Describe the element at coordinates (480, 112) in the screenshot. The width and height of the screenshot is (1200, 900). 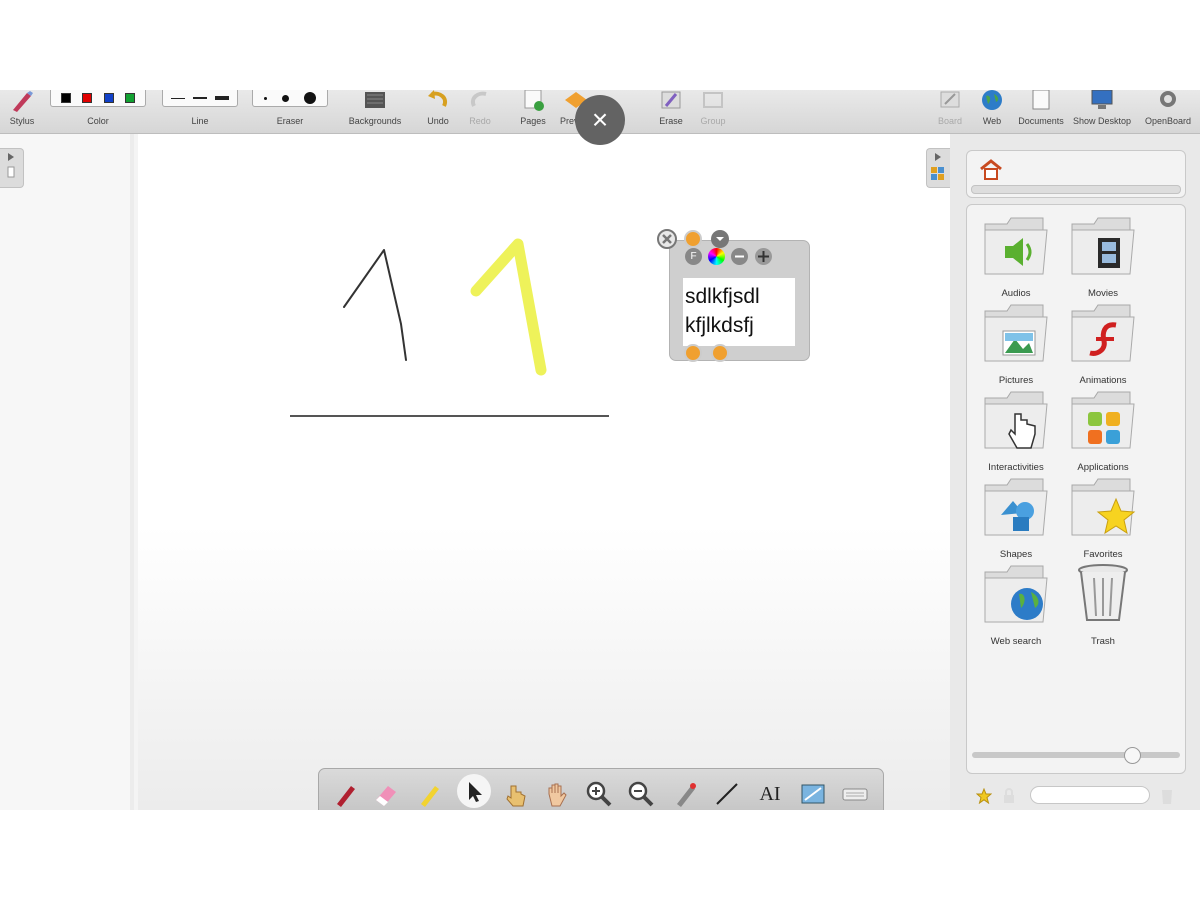
I see `redo-button: Redo` at that location.